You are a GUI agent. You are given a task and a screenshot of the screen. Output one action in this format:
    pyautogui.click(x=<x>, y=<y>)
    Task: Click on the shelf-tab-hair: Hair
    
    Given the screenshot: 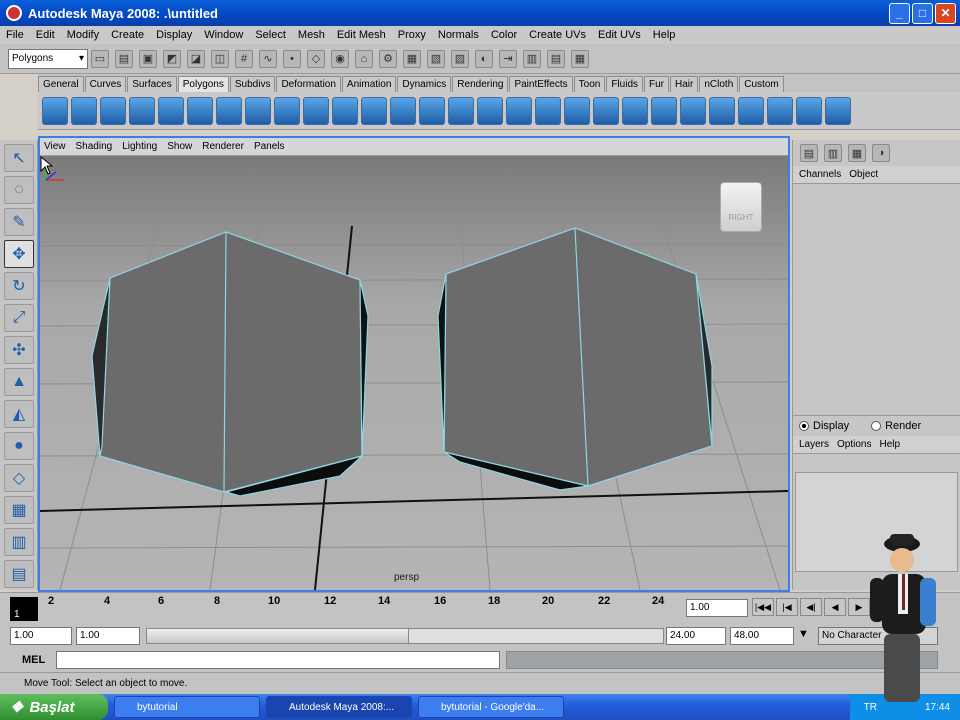 What is the action you would take?
    pyautogui.click(x=684, y=84)
    